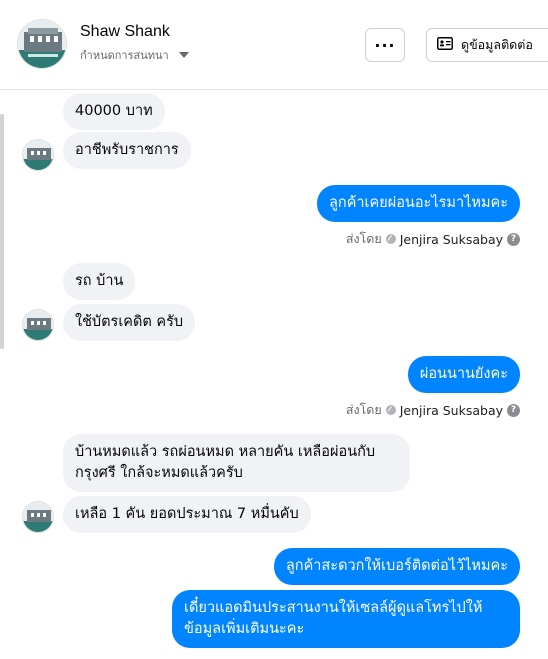 Image resolution: width=548 pixels, height=659 pixels. Describe the element at coordinates (2, 231) in the screenshot. I see `scrollbar` at that location.